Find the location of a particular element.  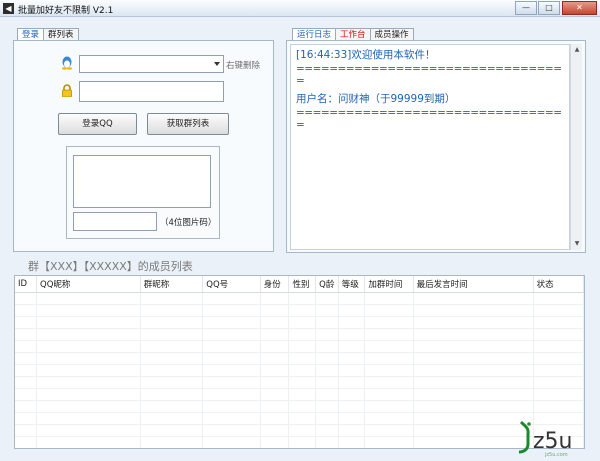

password-field is located at coordinates (151, 91).